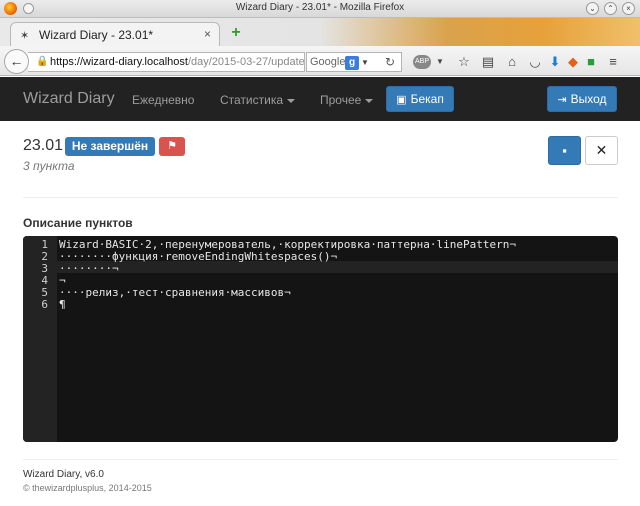 This screenshot has height=506, width=640. Describe the element at coordinates (610, 8) in the screenshot. I see `maximize-icon: ⌃` at that location.